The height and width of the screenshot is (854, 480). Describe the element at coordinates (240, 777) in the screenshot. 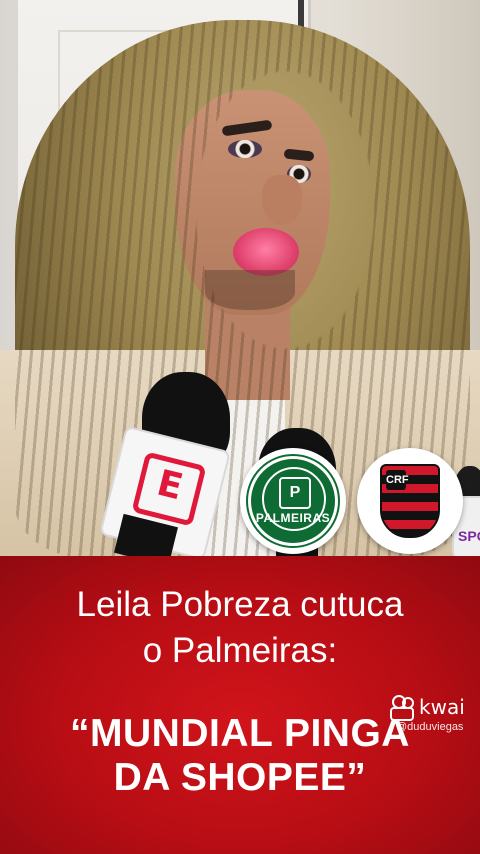

I see `quote-line-2: DA SHOPEE”` at that location.